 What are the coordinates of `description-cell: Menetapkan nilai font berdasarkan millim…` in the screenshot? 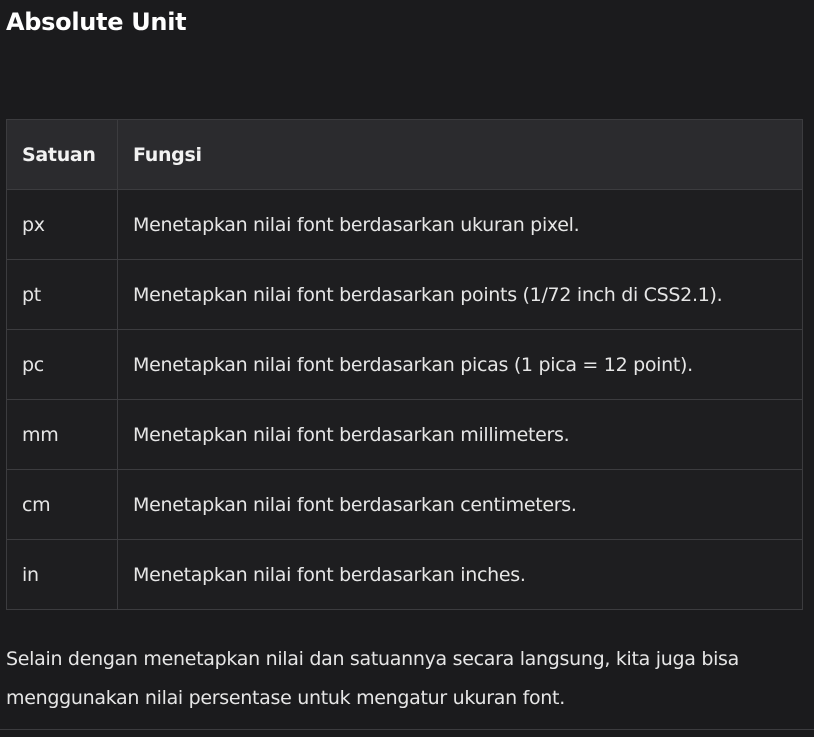 It's located at (460, 434).